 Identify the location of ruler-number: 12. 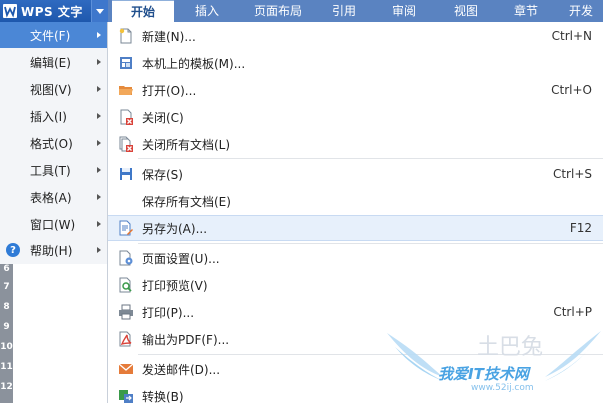
(6, 387).